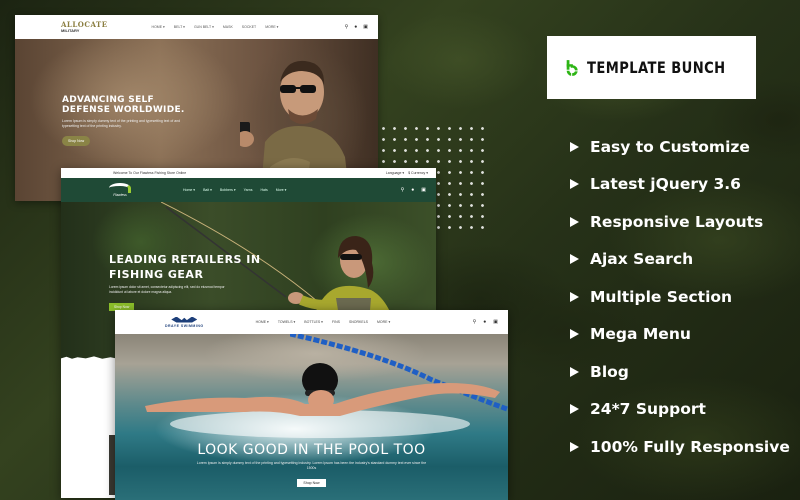 The image size is (800, 500). Describe the element at coordinates (690, 446) in the screenshot. I see `feature-label: 100% Fully Responsive` at that location.